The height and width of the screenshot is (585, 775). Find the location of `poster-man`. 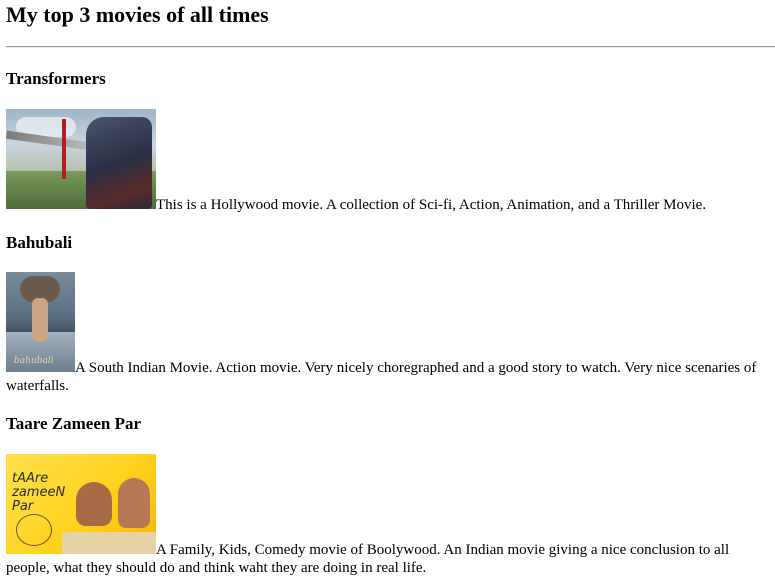

poster-man is located at coordinates (134, 503).